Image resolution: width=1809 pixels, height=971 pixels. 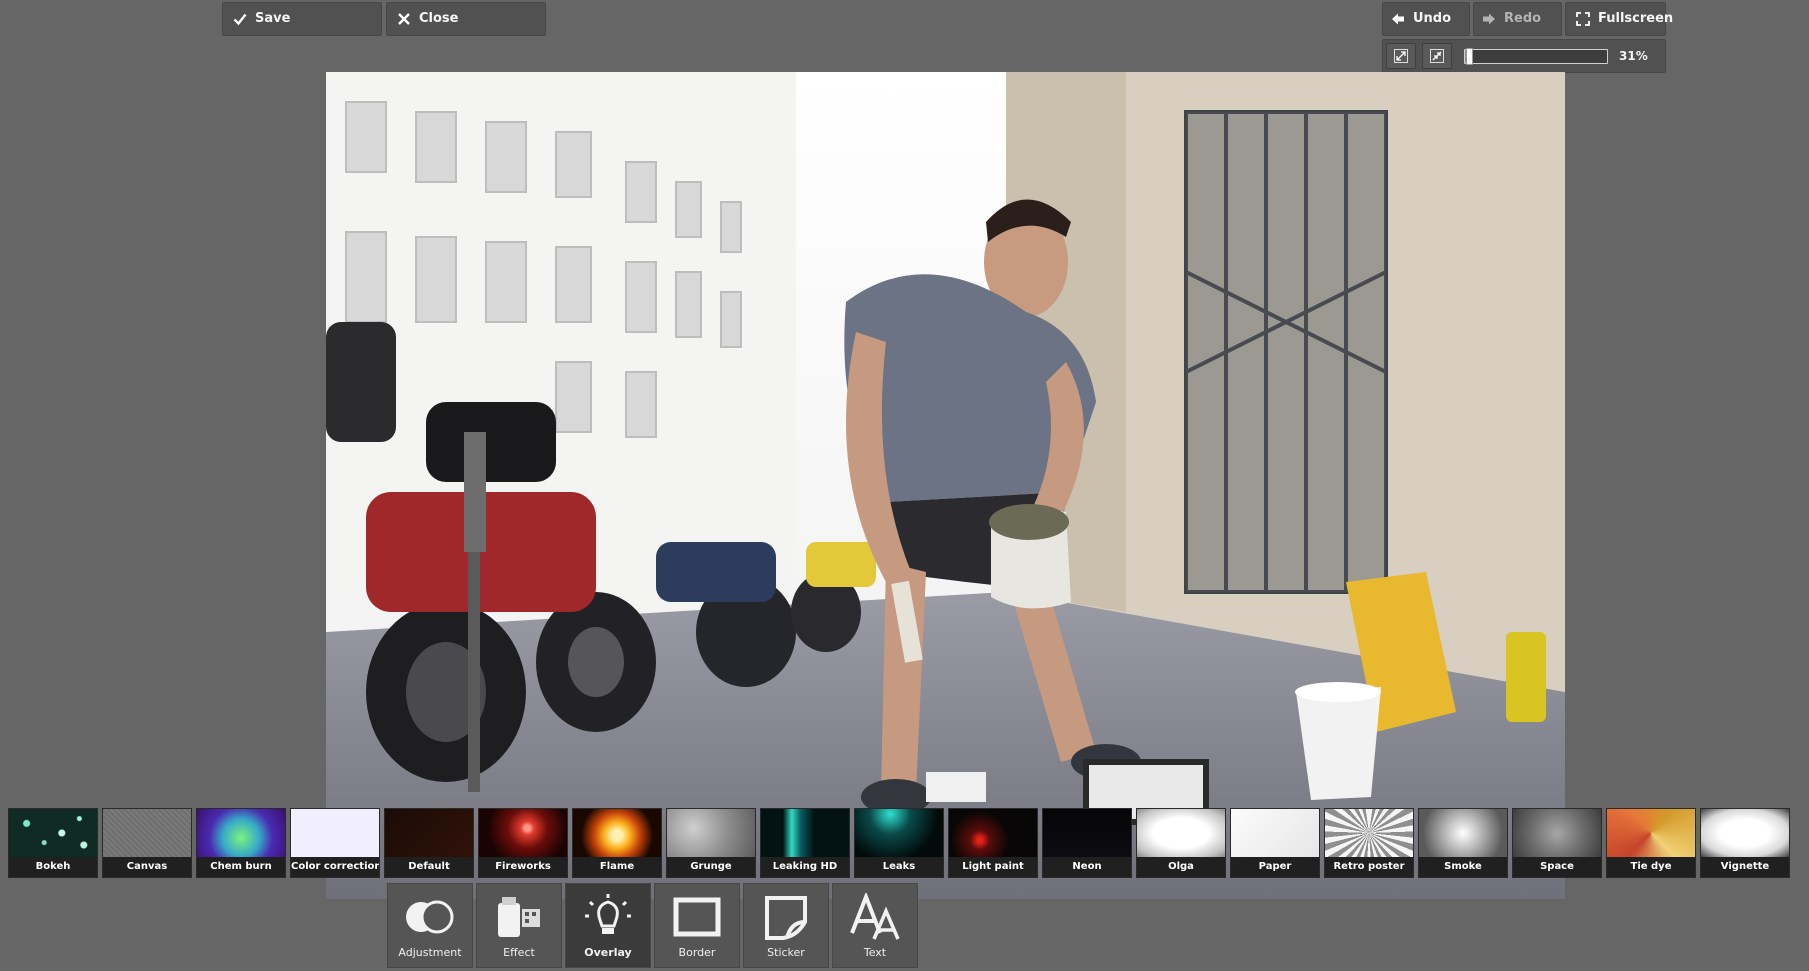 I want to click on zoom-fit-button, so click(x=1401, y=56).